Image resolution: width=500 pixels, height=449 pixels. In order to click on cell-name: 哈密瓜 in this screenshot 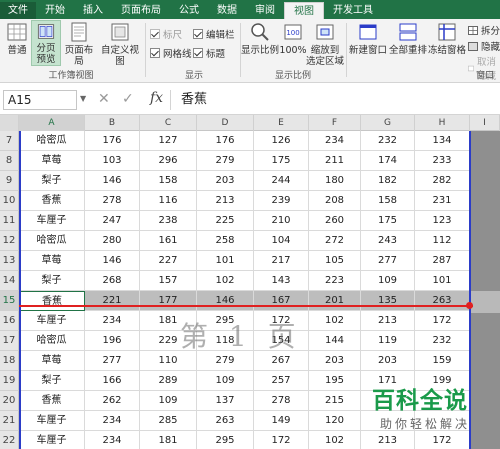, I will do `click(52, 241)`.